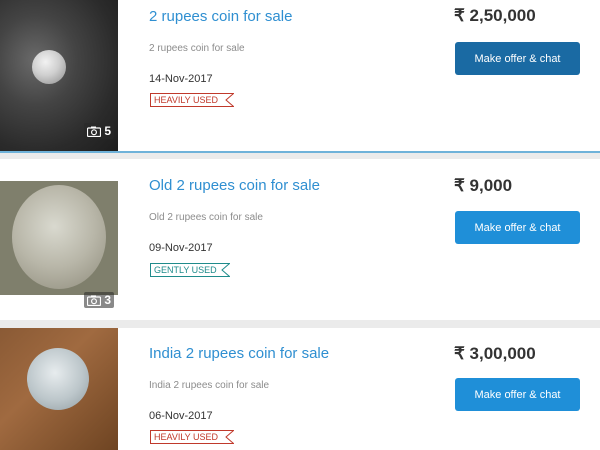 The width and height of the screenshot is (600, 450). What do you see at coordinates (185, 270) in the screenshot?
I see `condition-label: GENTLY USED` at bounding box center [185, 270].